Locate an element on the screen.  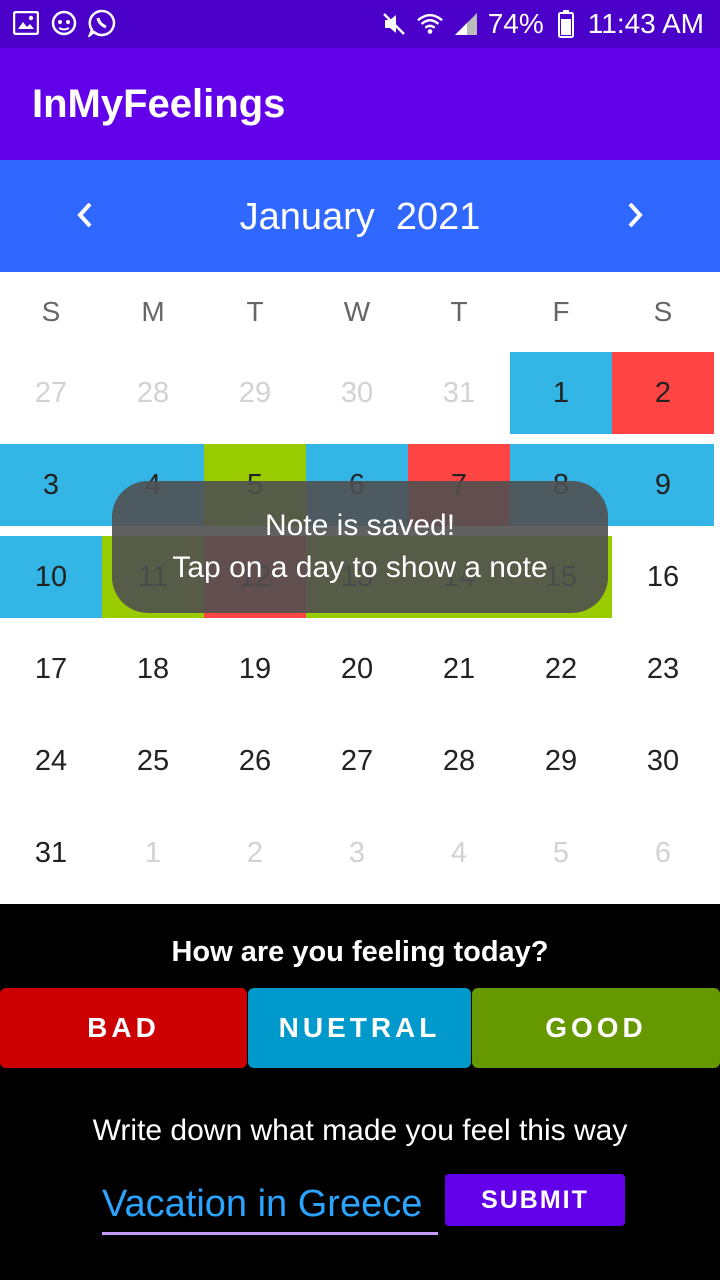
neutral-button: NUETRAL is located at coordinates (359, 1028).